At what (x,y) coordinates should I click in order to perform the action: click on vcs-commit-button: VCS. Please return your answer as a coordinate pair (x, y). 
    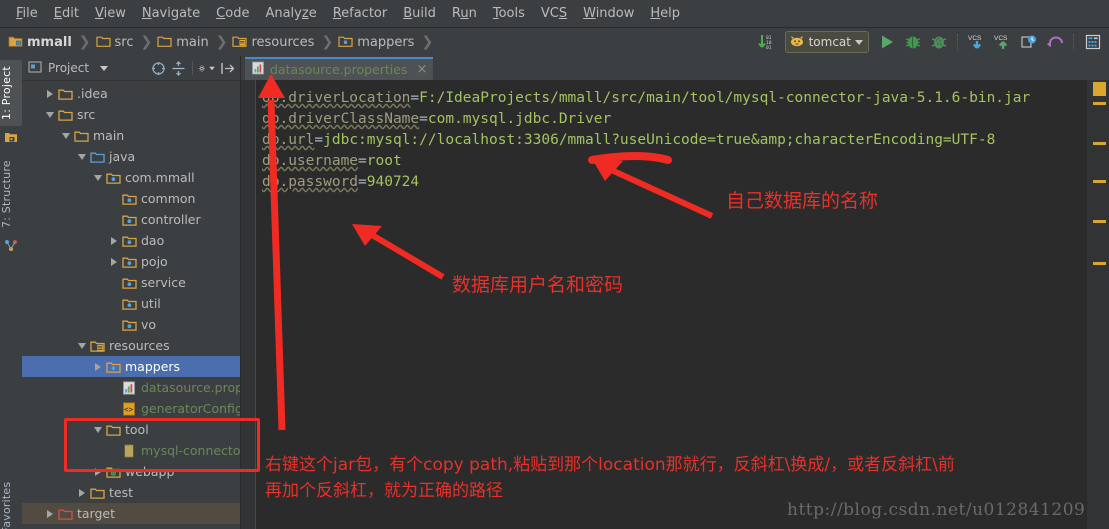
    Looking at the image, I should click on (1003, 42).